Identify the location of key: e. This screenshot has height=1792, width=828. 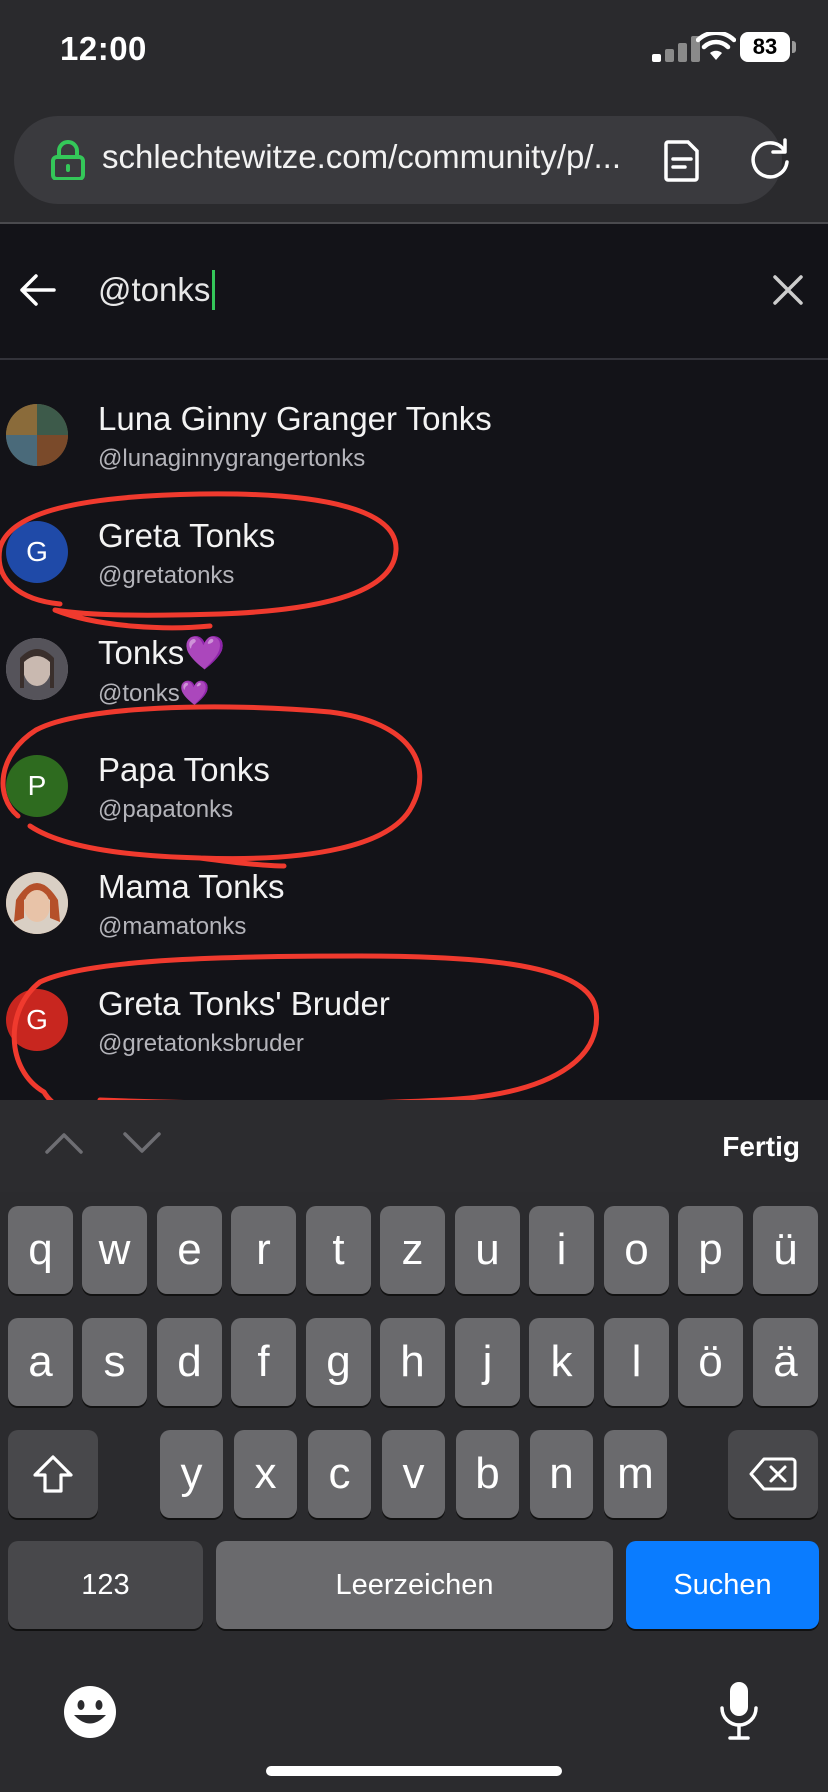
(189, 1250).